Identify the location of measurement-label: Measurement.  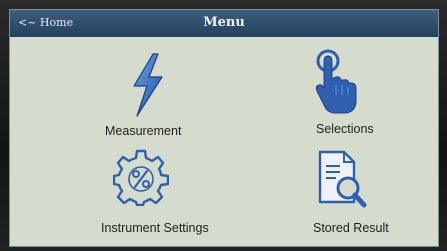
(143, 131).